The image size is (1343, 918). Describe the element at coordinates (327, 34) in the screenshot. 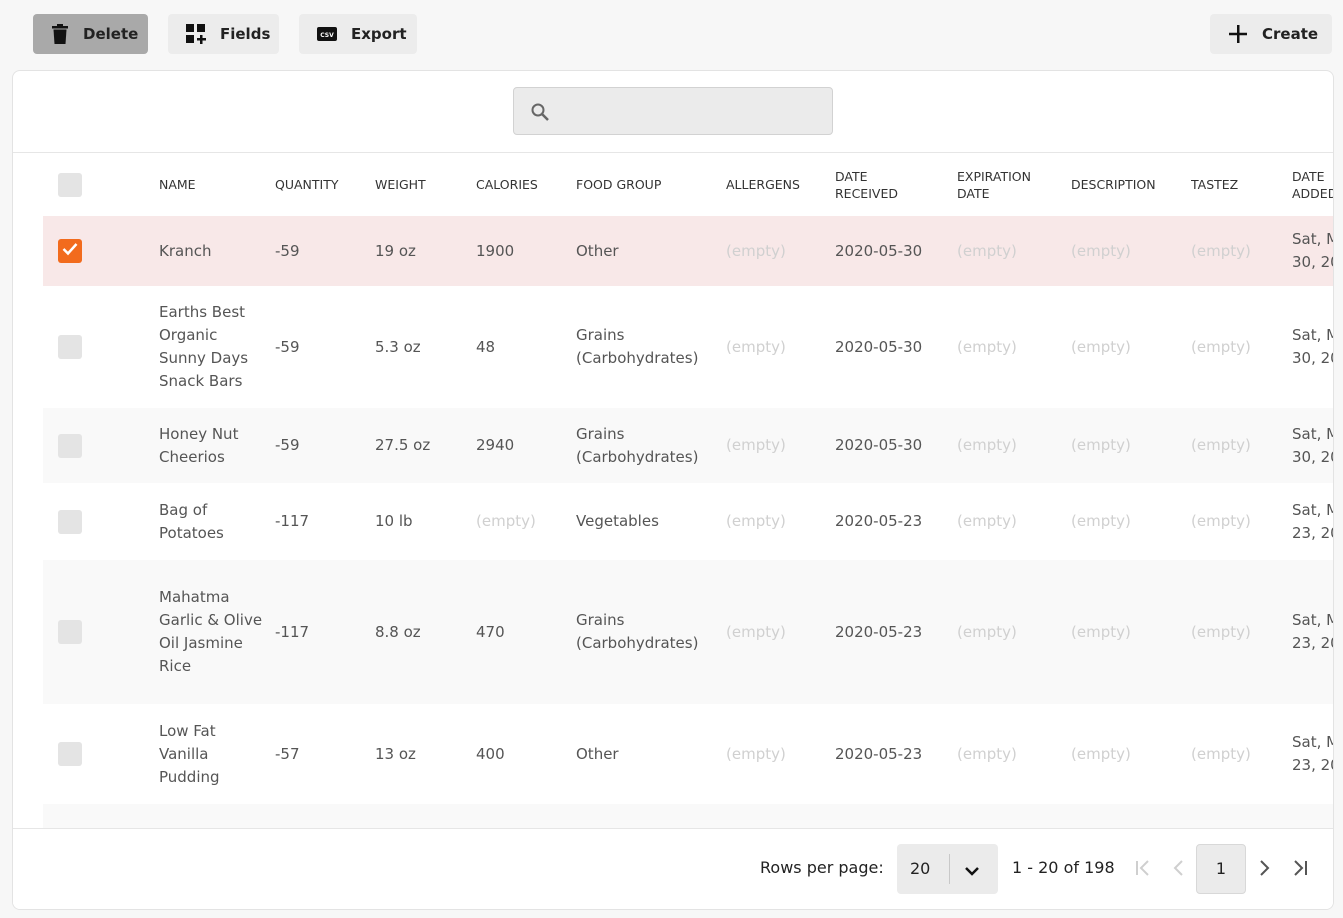

I see `csv-icon: CSV` at that location.